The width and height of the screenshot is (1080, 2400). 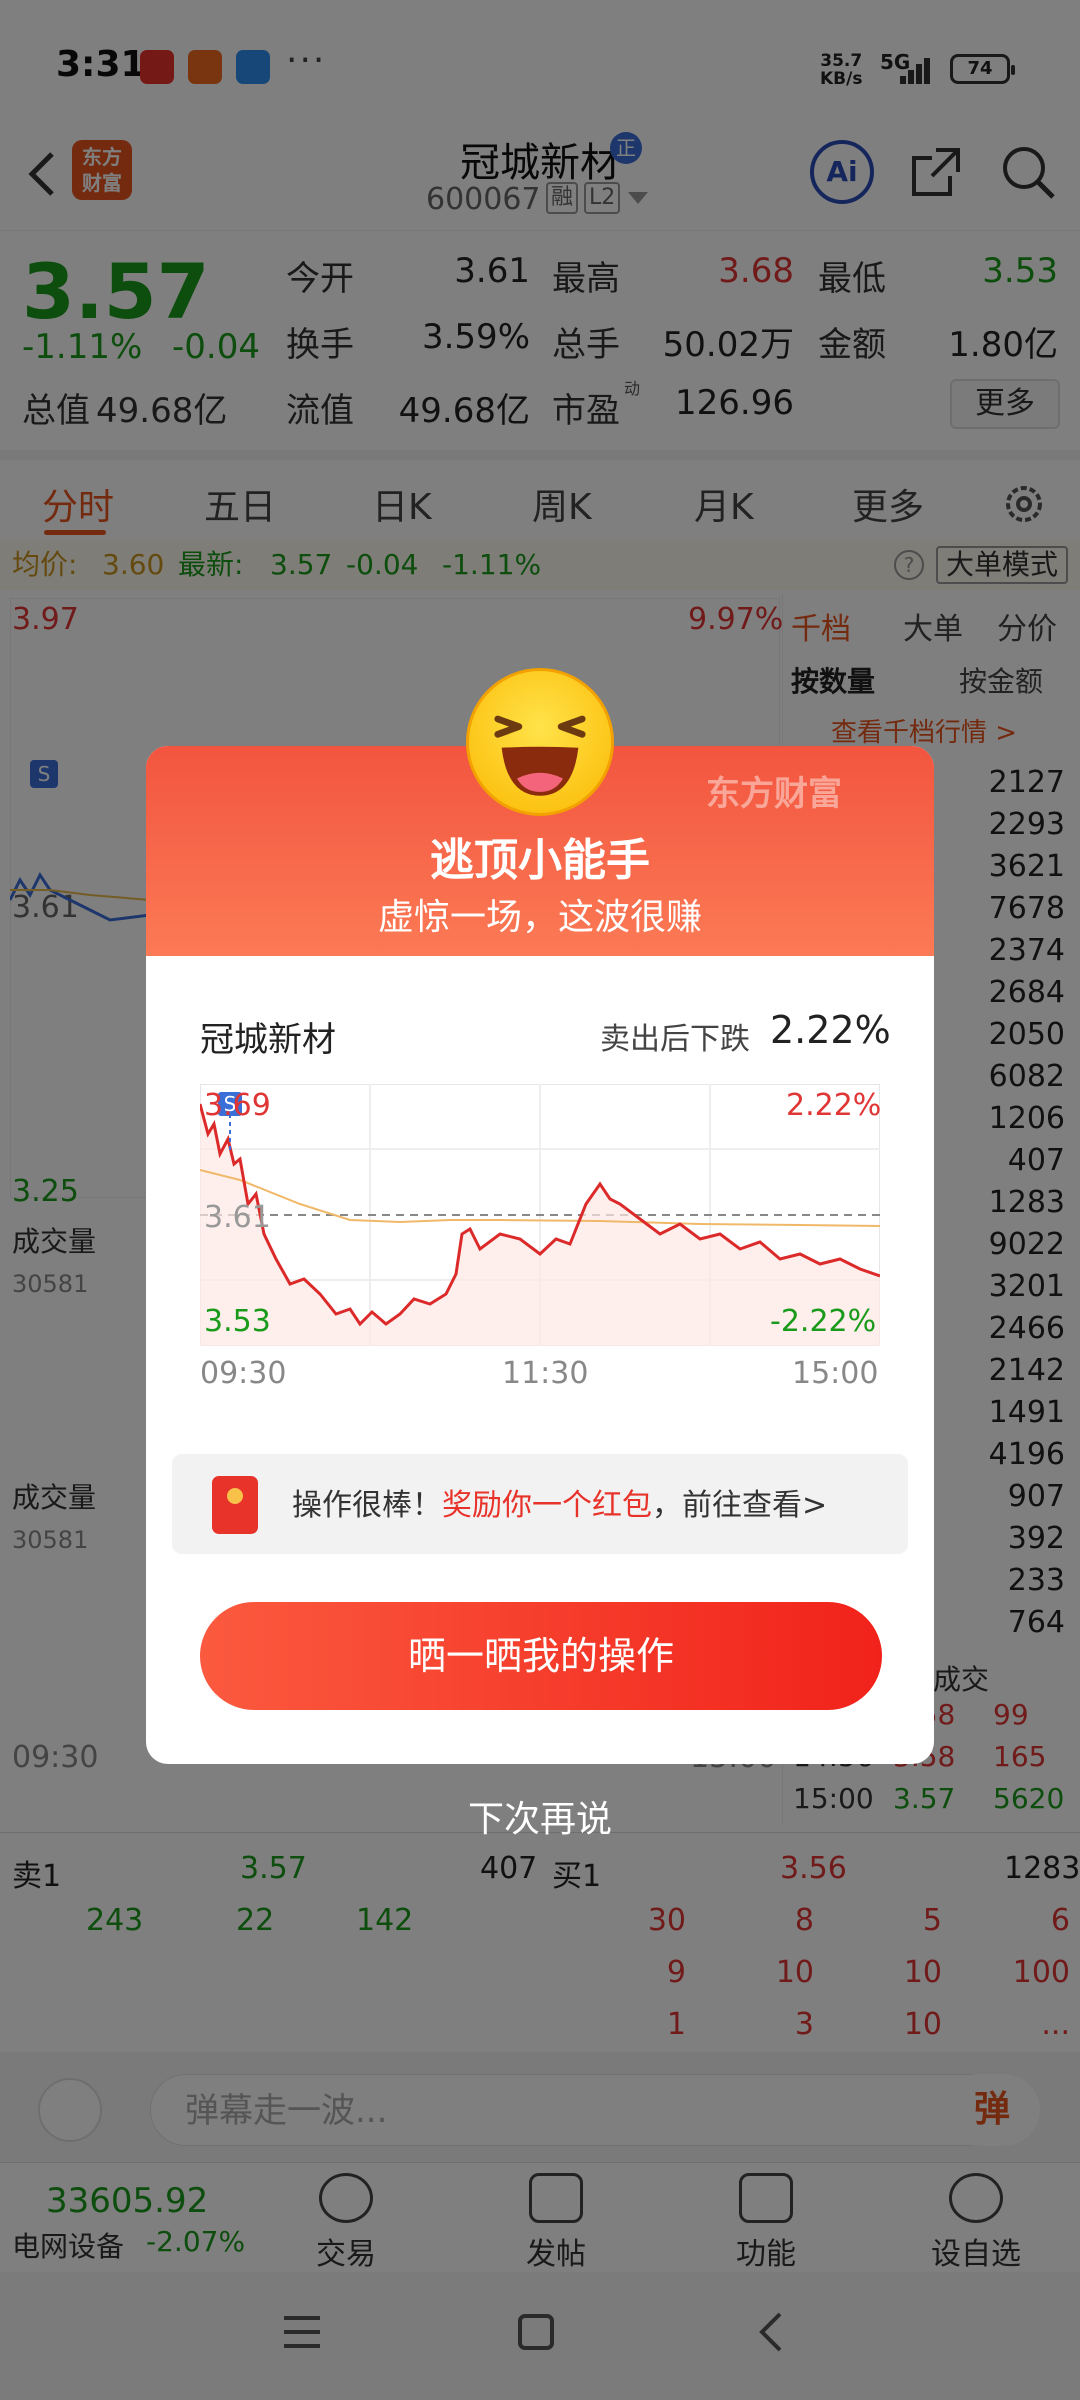 What do you see at coordinates (823, 1321) in the screenshot?
I see `mini-chart-low-pct-tick: -2.22%` at bounding box center [823, 1321].